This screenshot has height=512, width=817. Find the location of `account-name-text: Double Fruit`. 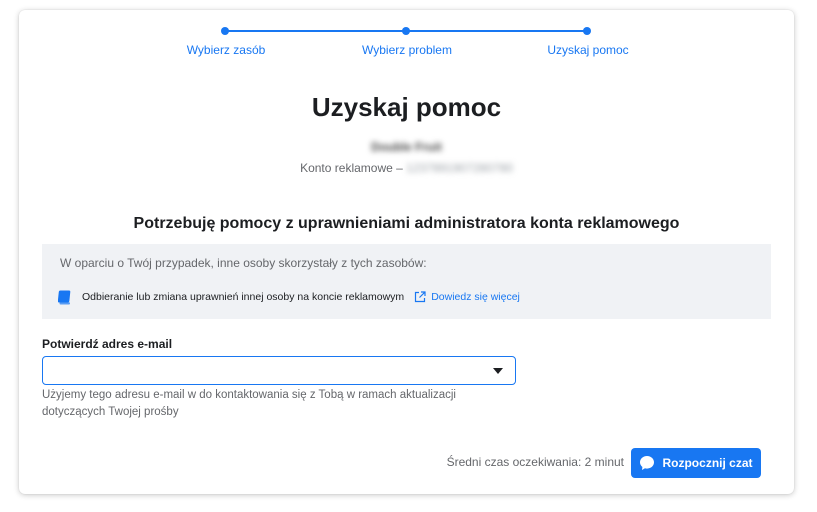

account-name-text: Double Fruit is located at coordinates (406, 147).